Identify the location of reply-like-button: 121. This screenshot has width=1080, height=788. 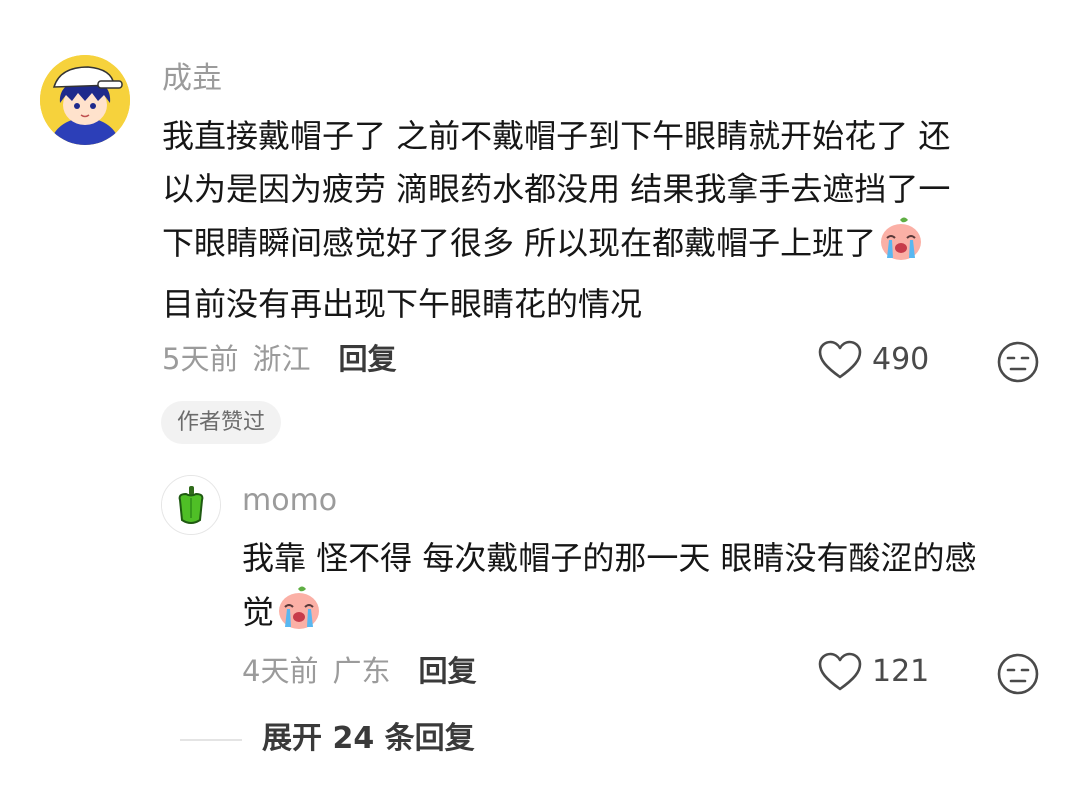
(873, 672).